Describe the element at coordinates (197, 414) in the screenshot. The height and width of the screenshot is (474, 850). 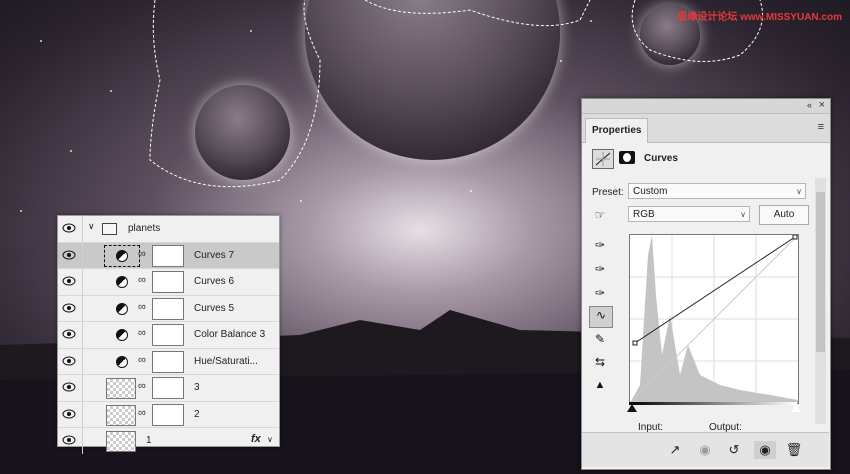
I see `layer-name: 2` at that location.